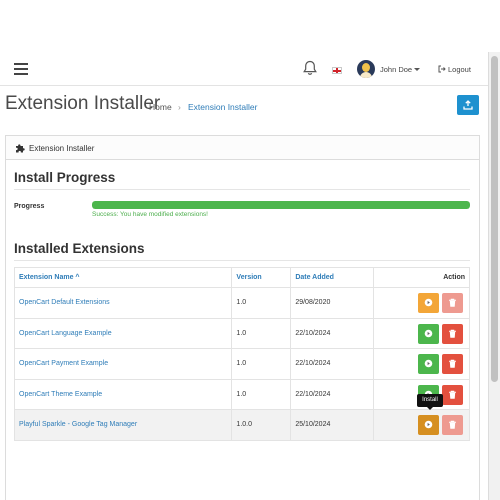 The height and width of the screenshot is (500, 500). I want to click on column-action-label: Action, so click(454, 277).